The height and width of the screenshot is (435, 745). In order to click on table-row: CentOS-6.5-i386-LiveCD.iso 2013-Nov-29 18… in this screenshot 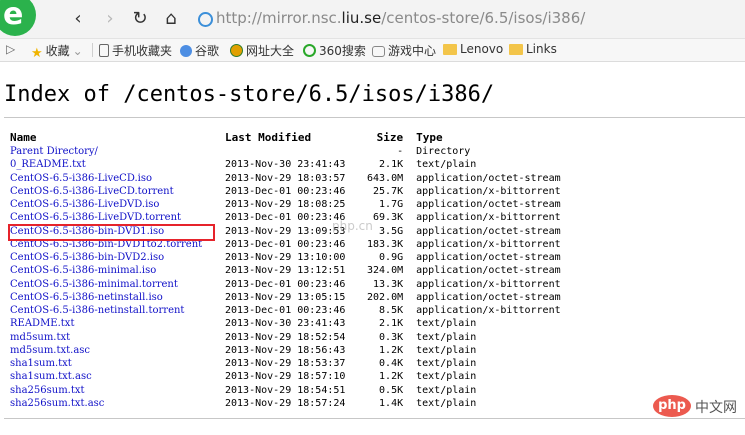, I will do `click(303, 178)`.